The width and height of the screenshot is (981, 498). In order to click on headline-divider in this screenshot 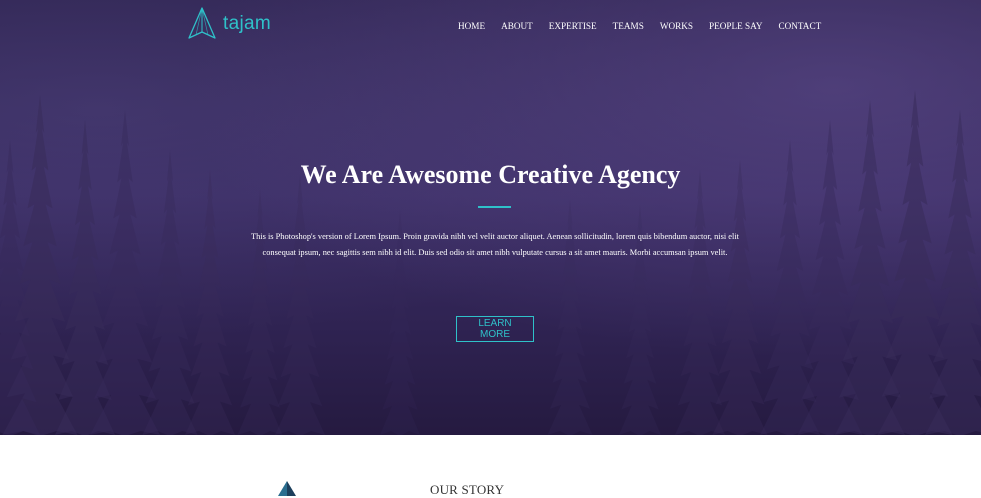, I will do `click(494, 207)`.